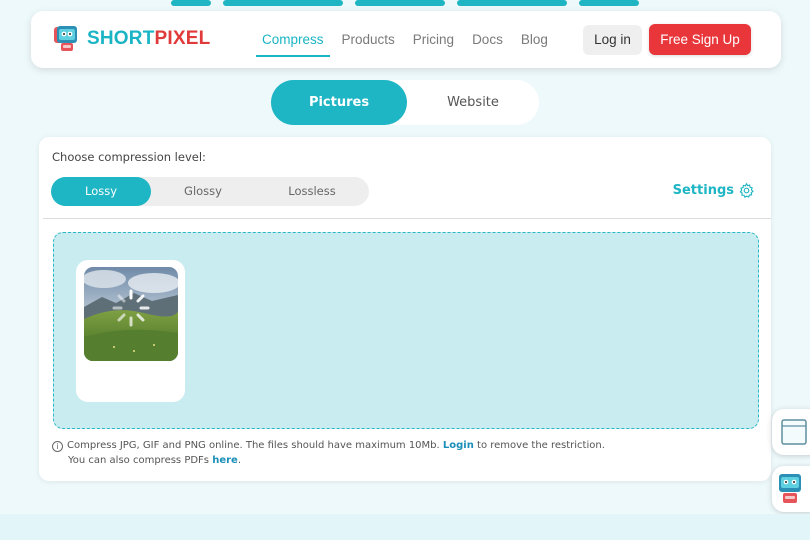 The width and height of the screenshot is (810, 540). What do you see at coordinates (700, 39) in the screenshot?
I see `free-signup-button: Free Sign Up` at bounding box center [700, 39].